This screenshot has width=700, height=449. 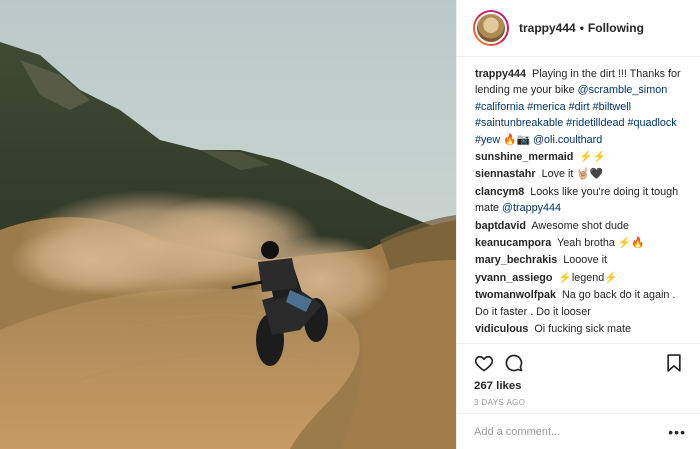 I want to click on comment-text: Love it 🤘🏼🖤, so click(x=572, y=174).